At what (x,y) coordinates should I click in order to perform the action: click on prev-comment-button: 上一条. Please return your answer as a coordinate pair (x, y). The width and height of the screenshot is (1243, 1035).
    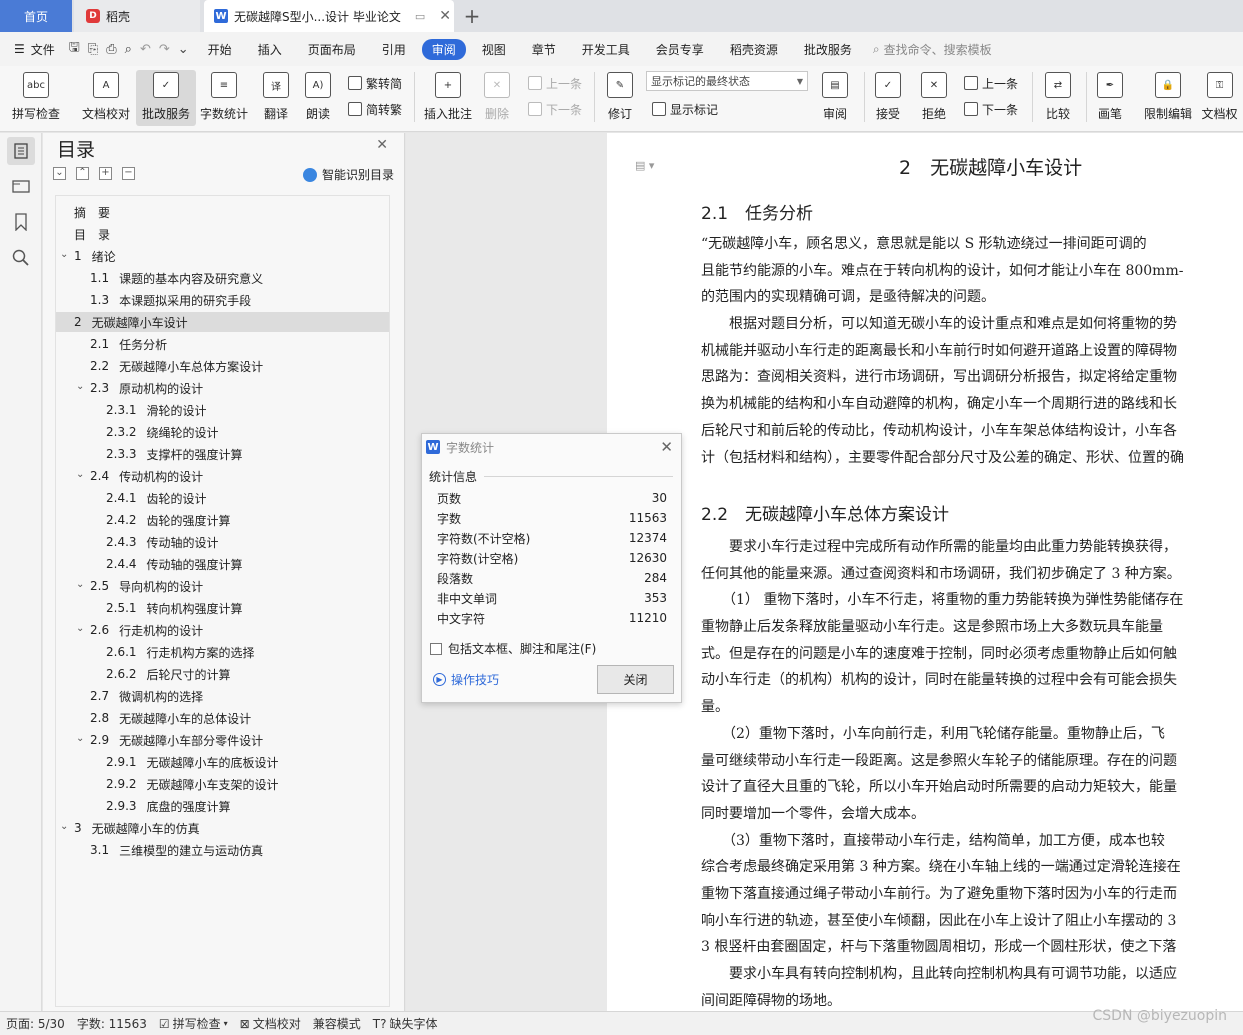
    Looking at the image, I should click on (555, 83).